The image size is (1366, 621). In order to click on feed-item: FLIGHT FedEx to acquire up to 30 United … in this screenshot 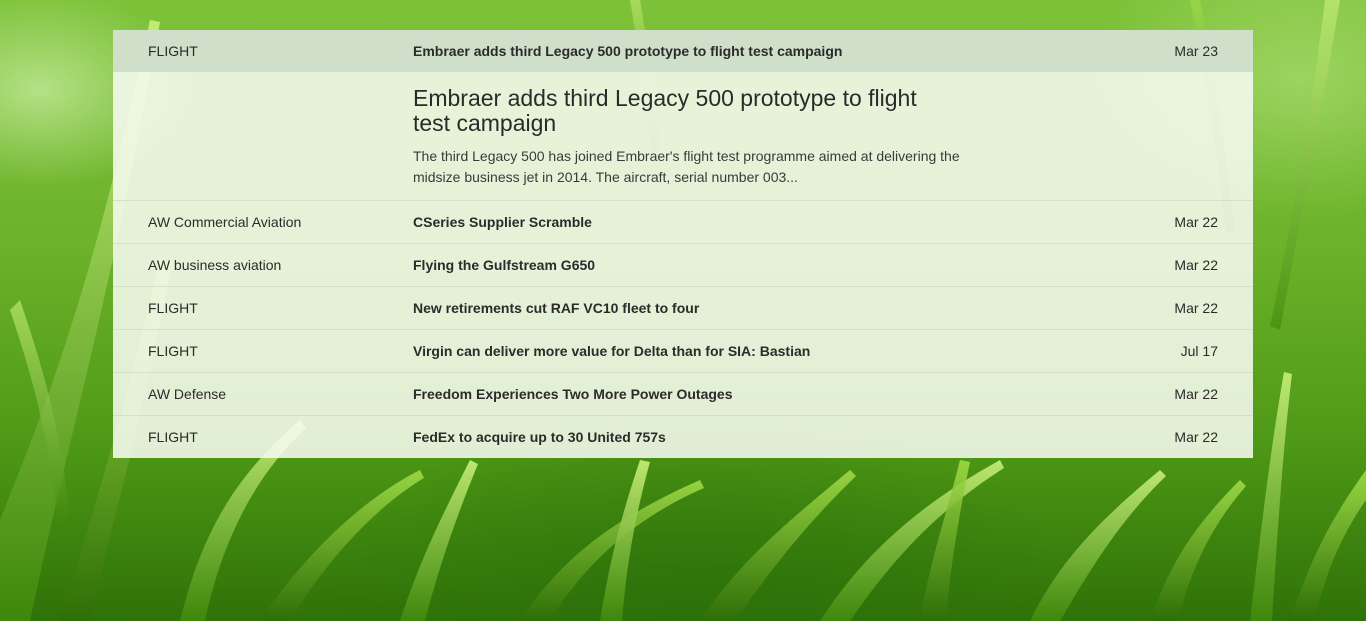, I will do `click(683, 436)`.